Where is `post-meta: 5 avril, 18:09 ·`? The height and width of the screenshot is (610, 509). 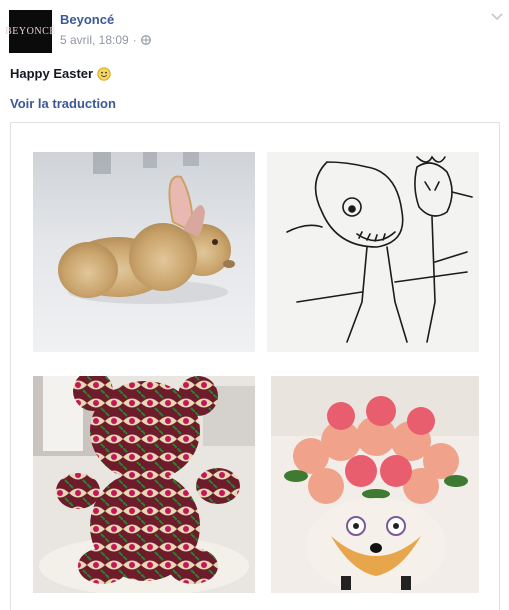 post-meta: 5 avril, 18:09 · is located at coordinates (105, 40).